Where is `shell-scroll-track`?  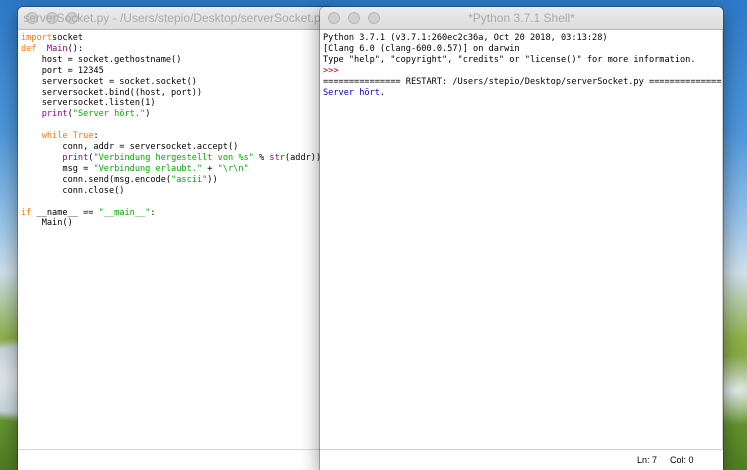
shell-scroll-track is located at coordinates (722, 240).